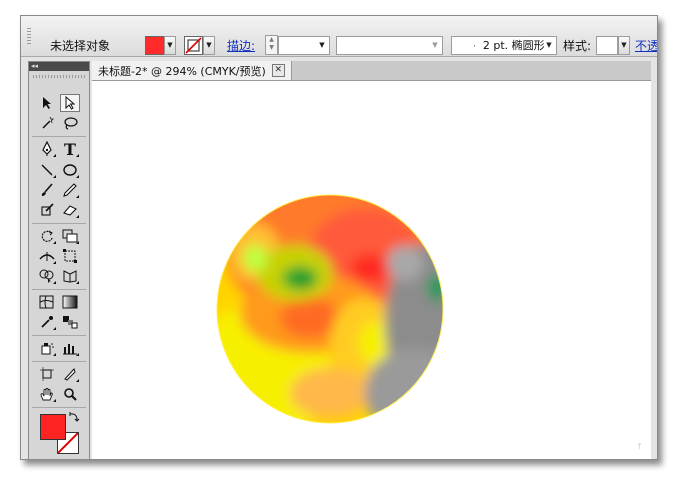 The width and height of the screenshot is (679, 480). I want to click on pencil-tool, so click(70, 190).